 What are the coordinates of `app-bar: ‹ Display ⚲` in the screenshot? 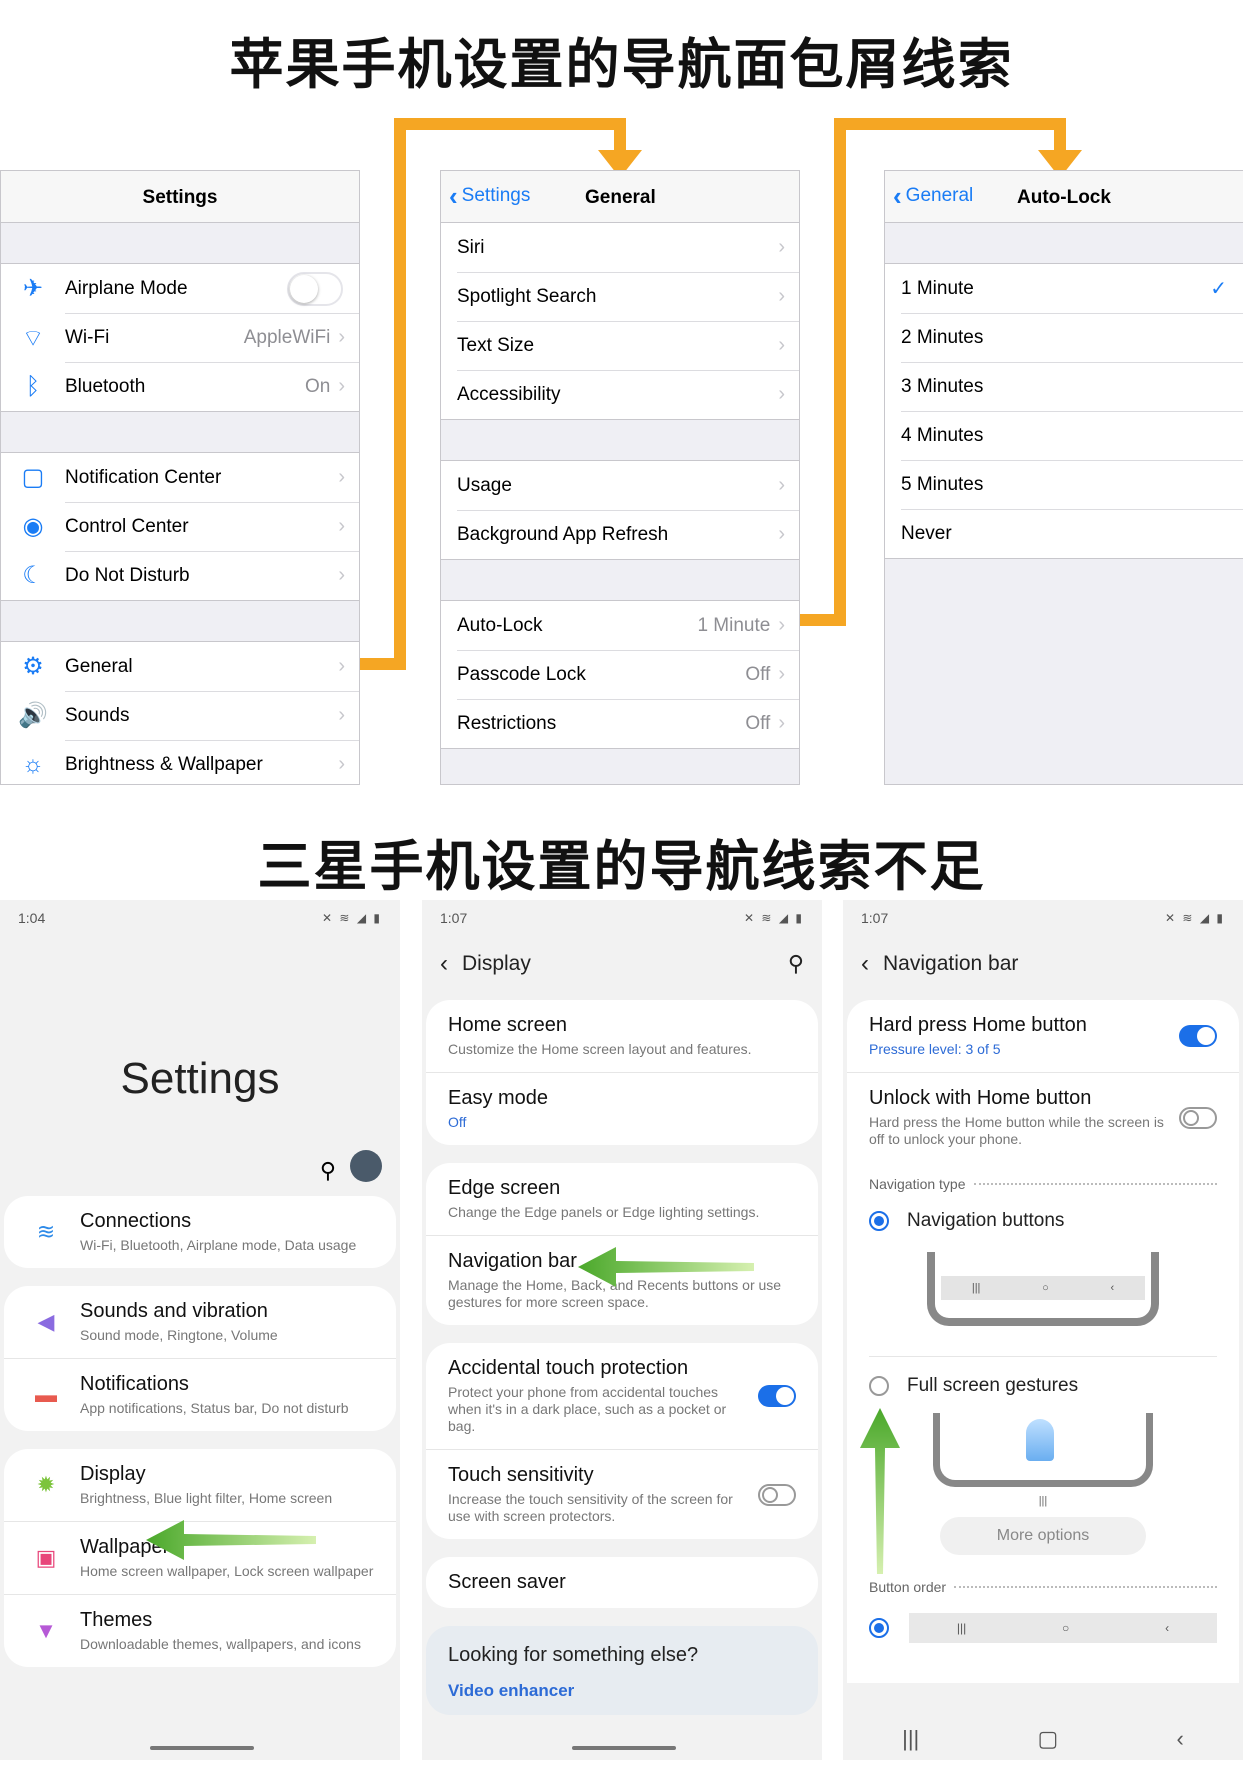 It's located at (622, 964).